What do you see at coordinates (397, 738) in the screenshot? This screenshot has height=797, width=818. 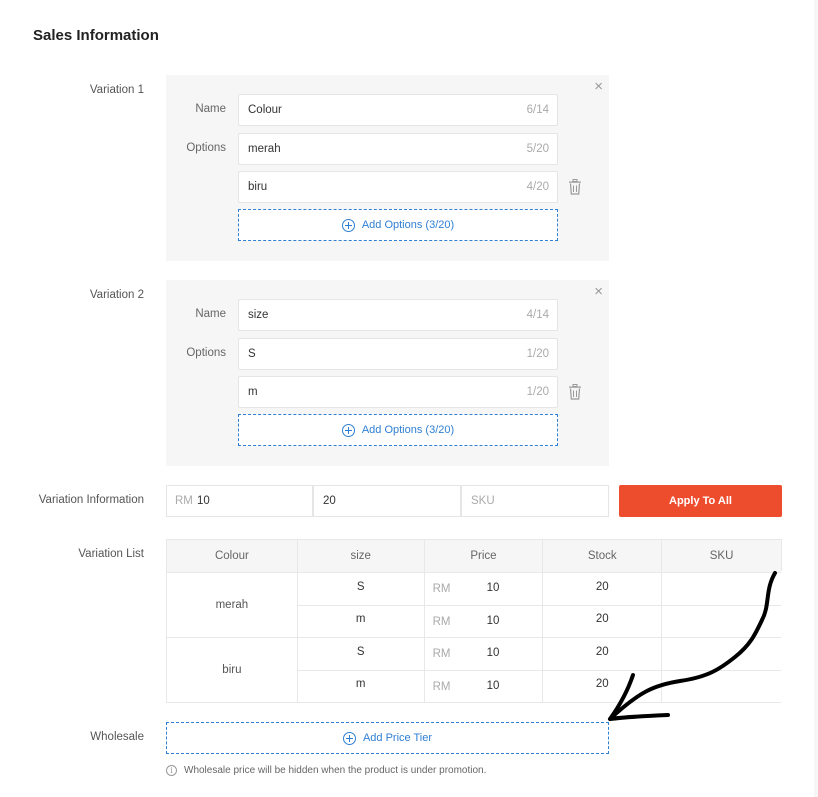 I see `add-price-tier-label: Add Price Tier` at bounding box center [397, 738].